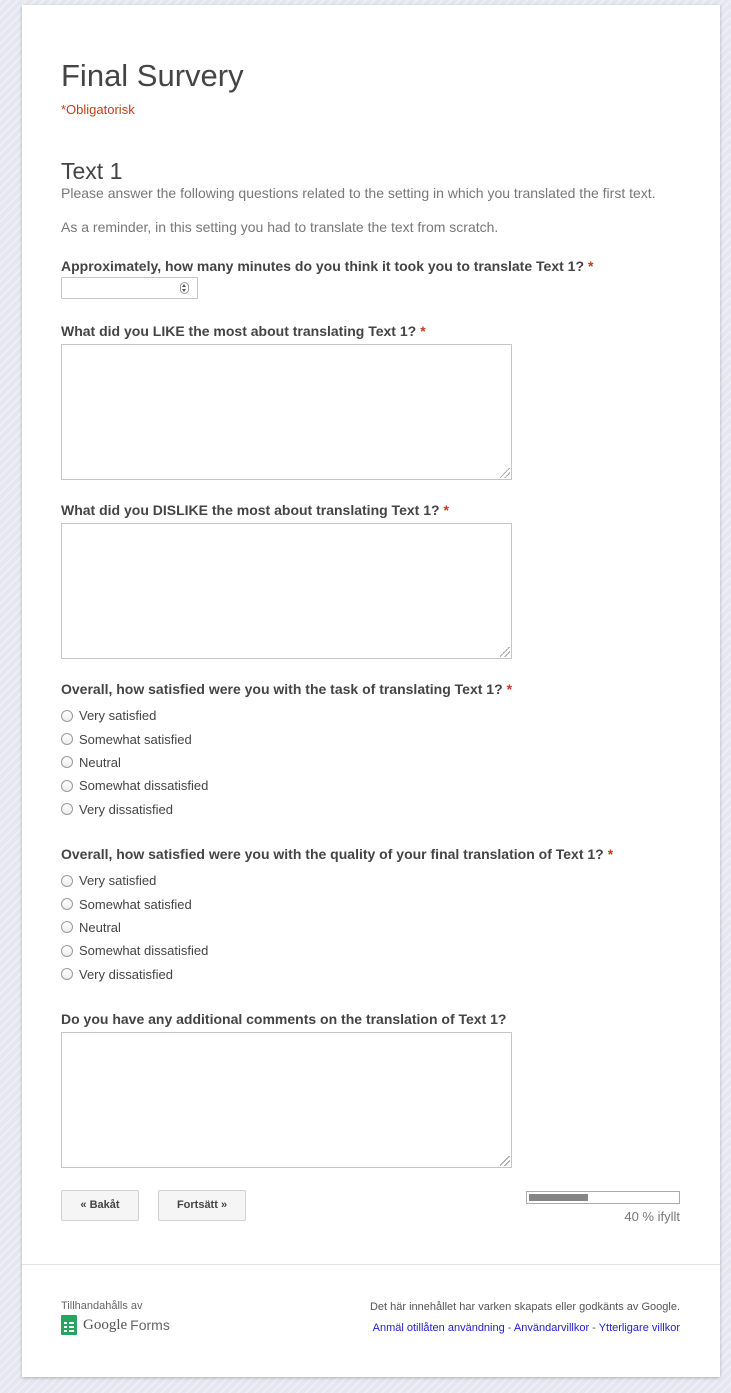 The image size is (731, 1393). I want to click on google-forms-logo: Google Forms, so click(115, 1325).